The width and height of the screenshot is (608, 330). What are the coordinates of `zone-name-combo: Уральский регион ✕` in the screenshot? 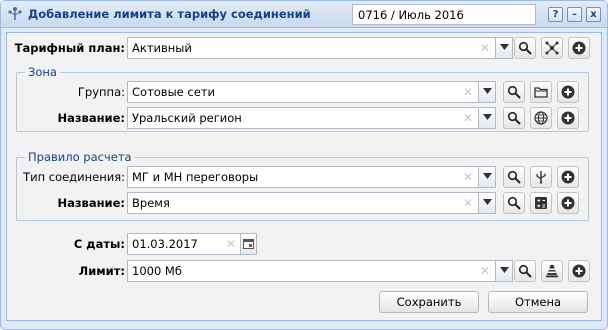 It's located at (311, 118).